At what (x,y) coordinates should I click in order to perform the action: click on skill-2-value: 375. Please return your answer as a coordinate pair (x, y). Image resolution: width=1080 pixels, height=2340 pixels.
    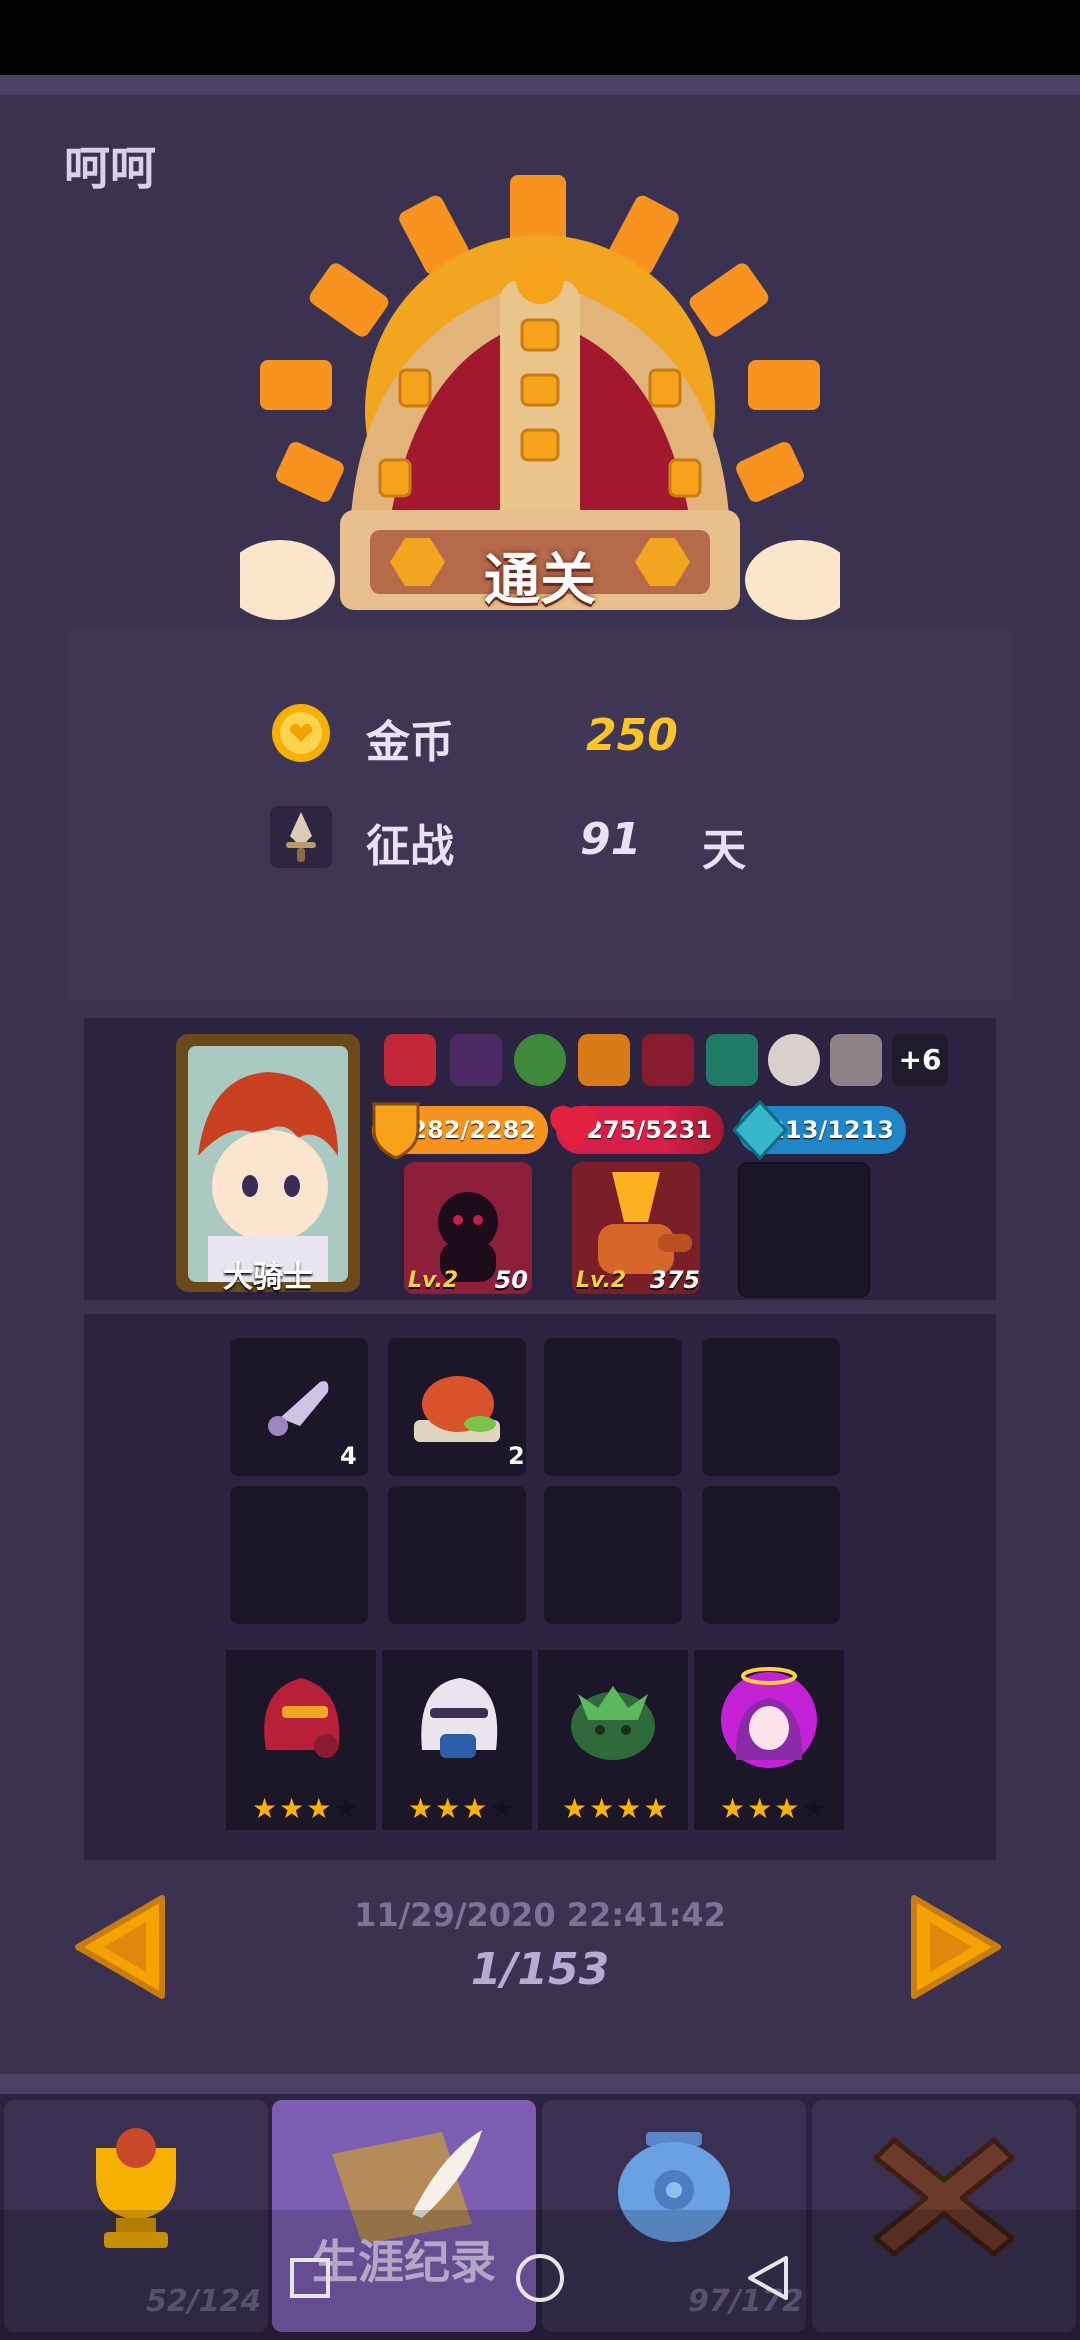
    Looking at the image, I should click on (675, 1280).